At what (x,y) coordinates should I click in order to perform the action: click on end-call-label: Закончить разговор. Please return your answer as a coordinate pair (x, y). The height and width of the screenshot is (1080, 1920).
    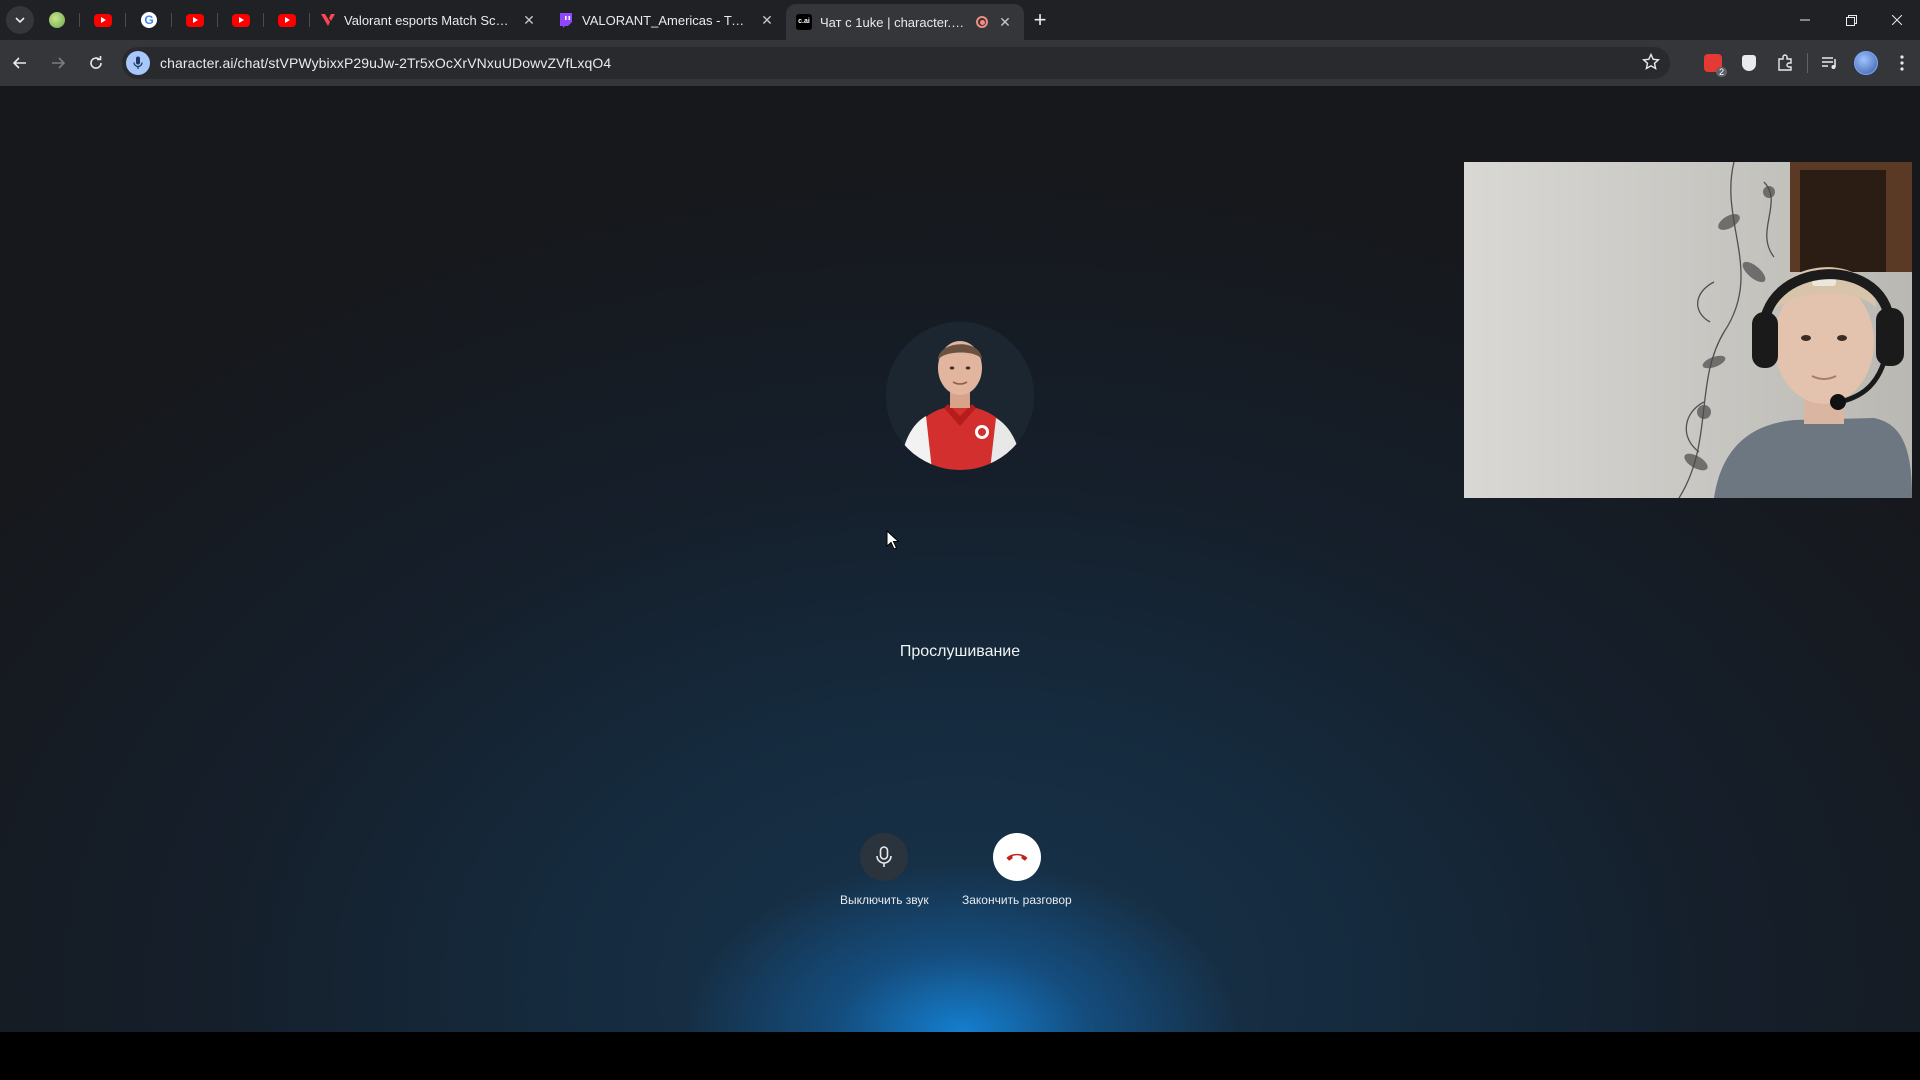
    Looking at the image, I should click on (1017, 900).